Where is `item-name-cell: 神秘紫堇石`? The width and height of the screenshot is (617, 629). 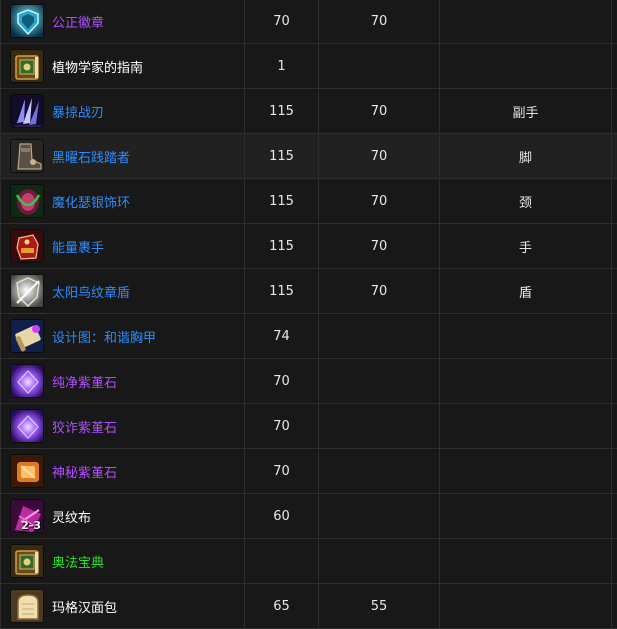 item-name-cell: 神秘紫堇石 is located at coordinates (122, 471).